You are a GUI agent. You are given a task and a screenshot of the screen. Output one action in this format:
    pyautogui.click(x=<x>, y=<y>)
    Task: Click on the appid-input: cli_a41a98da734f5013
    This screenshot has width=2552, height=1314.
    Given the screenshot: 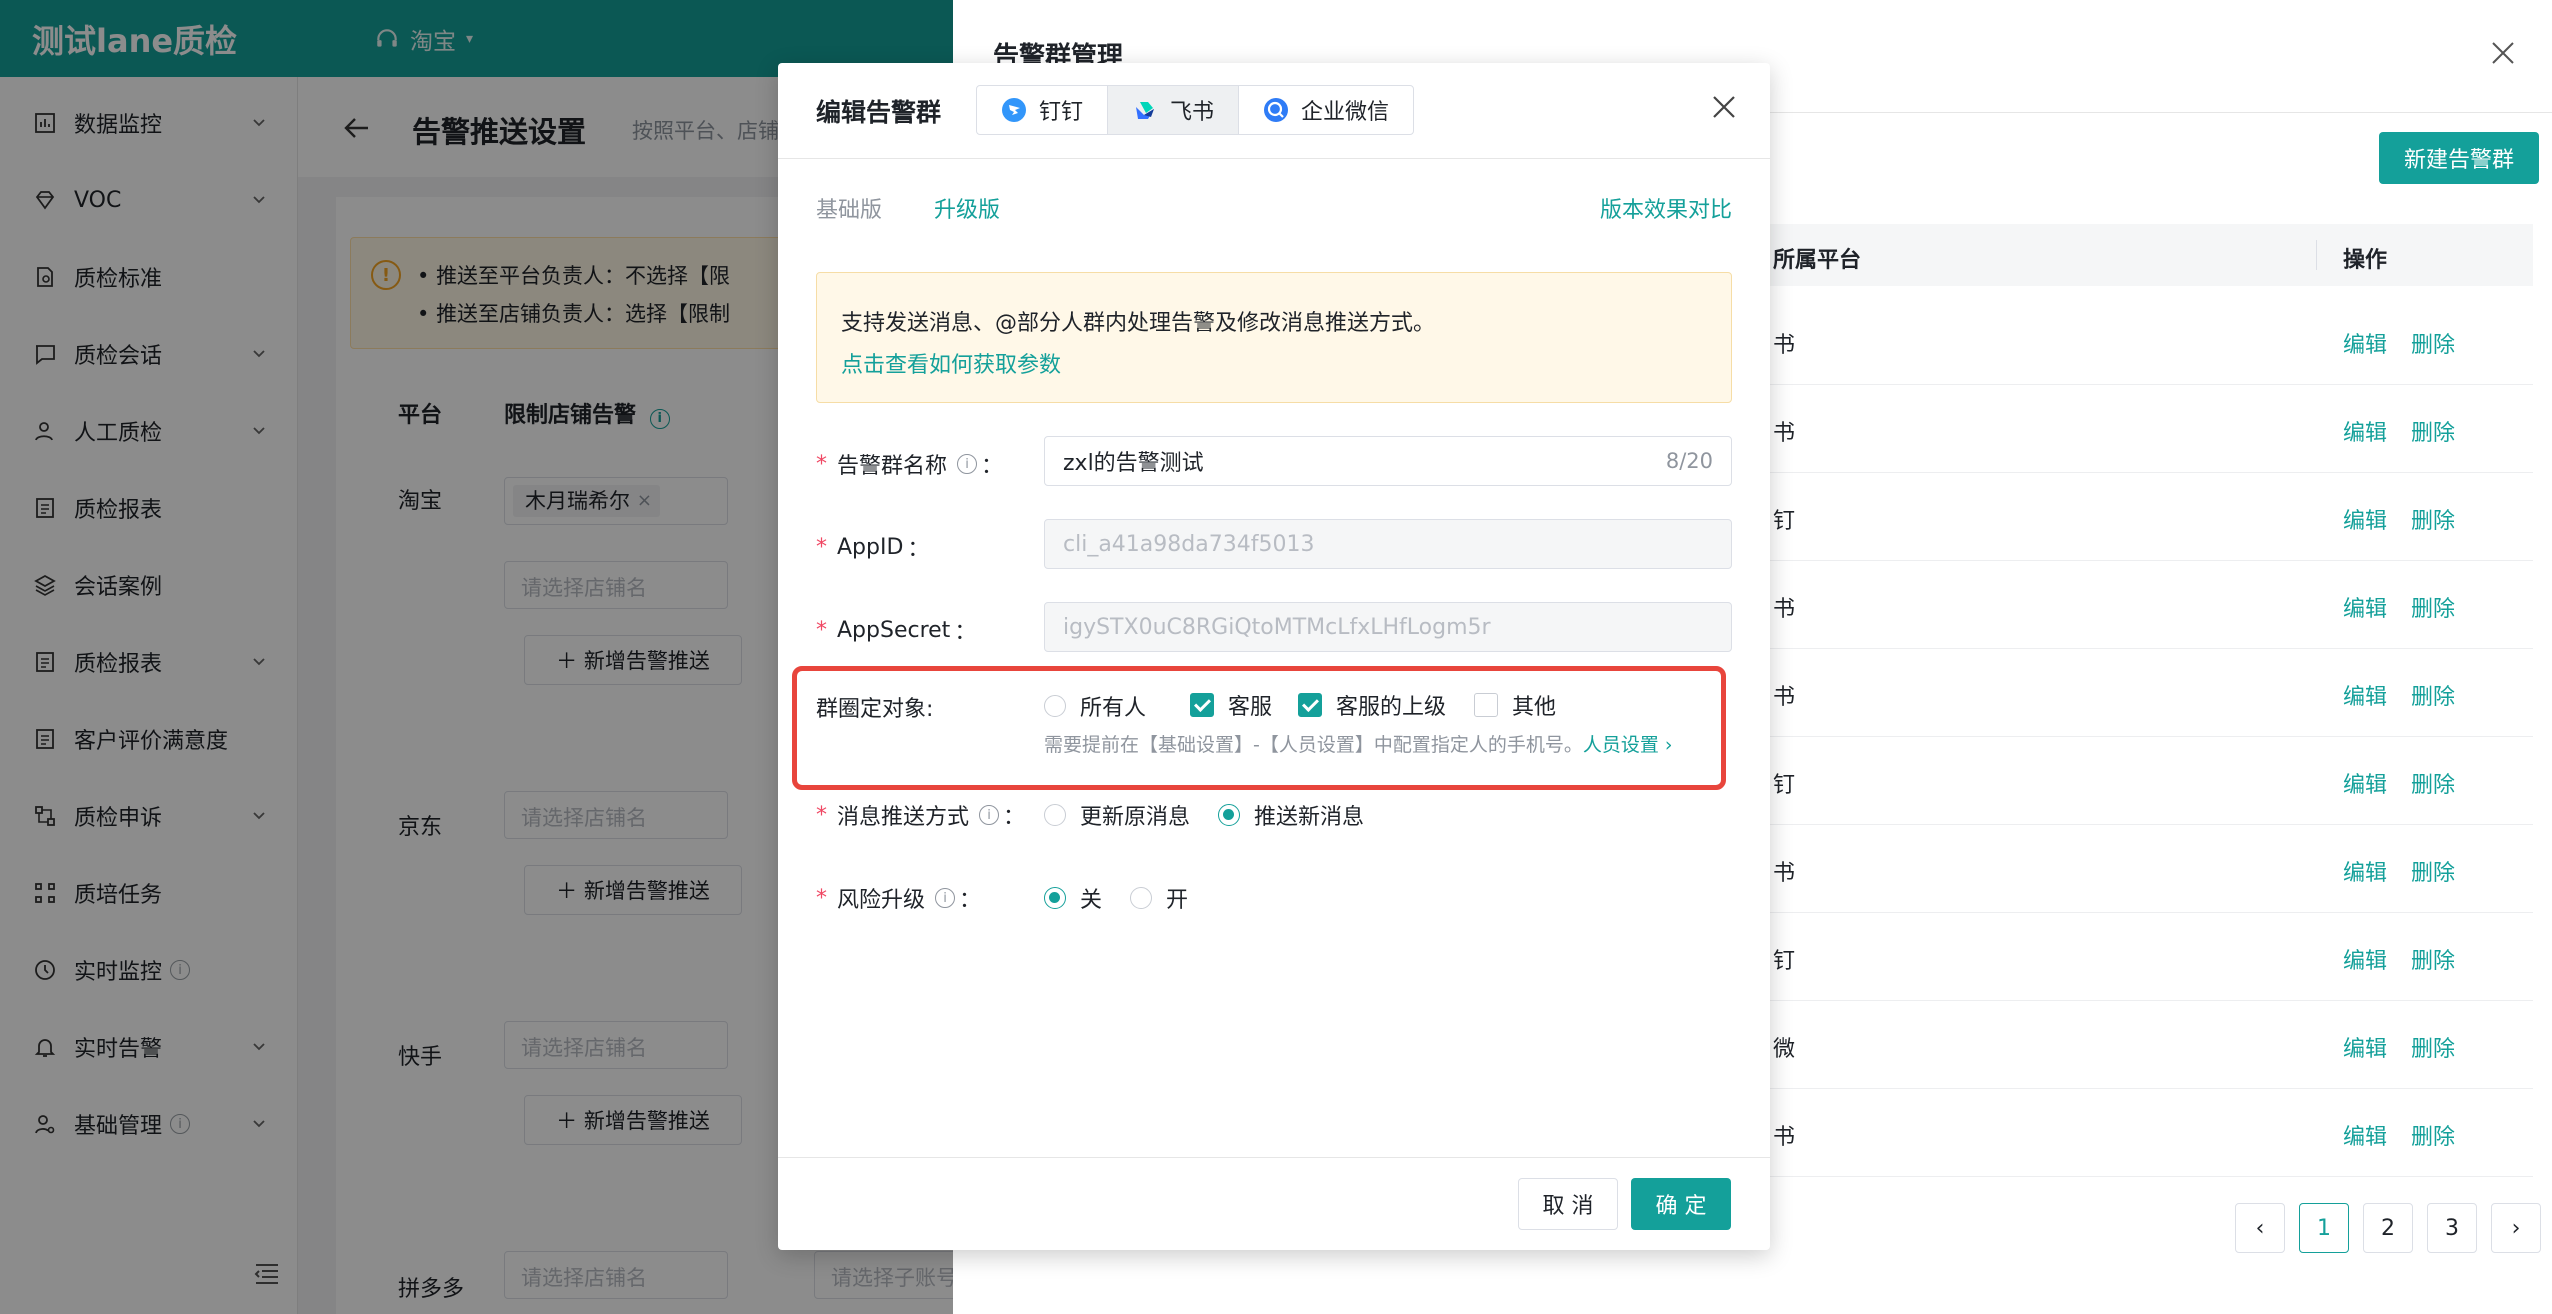 What is the action you would take?
    pyautogui.click(x=1388, y=544)
    